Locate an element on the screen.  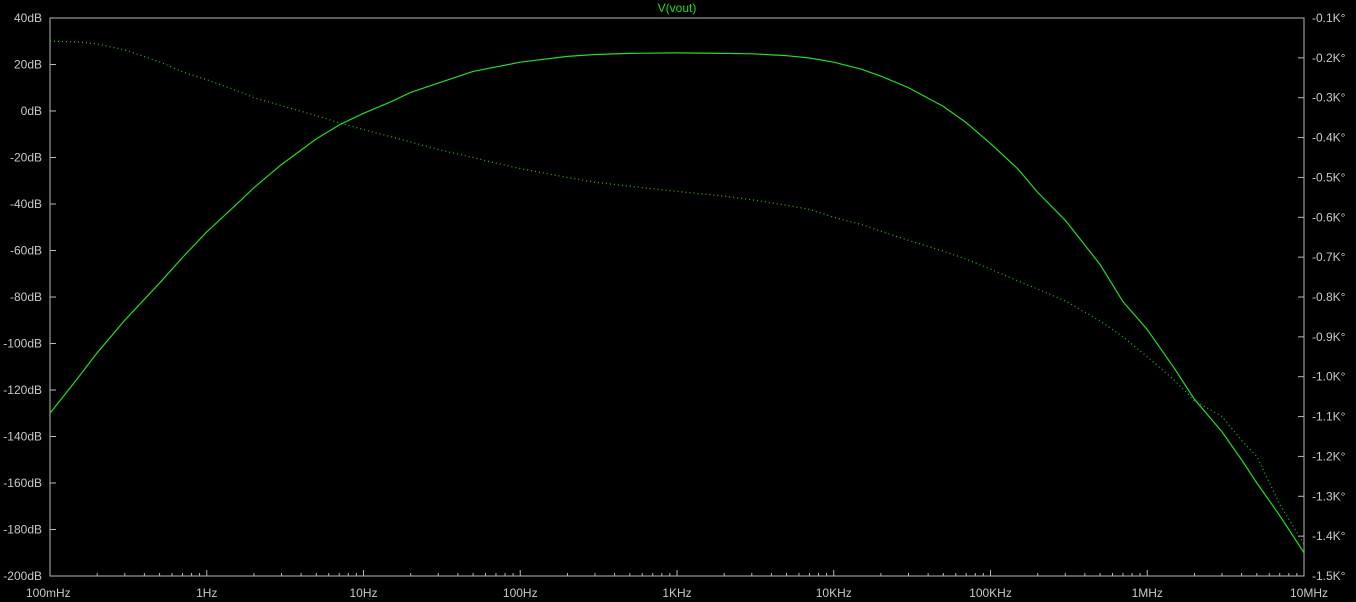
x-tick-label: 1MHz is located at coordinates (1147, 593).